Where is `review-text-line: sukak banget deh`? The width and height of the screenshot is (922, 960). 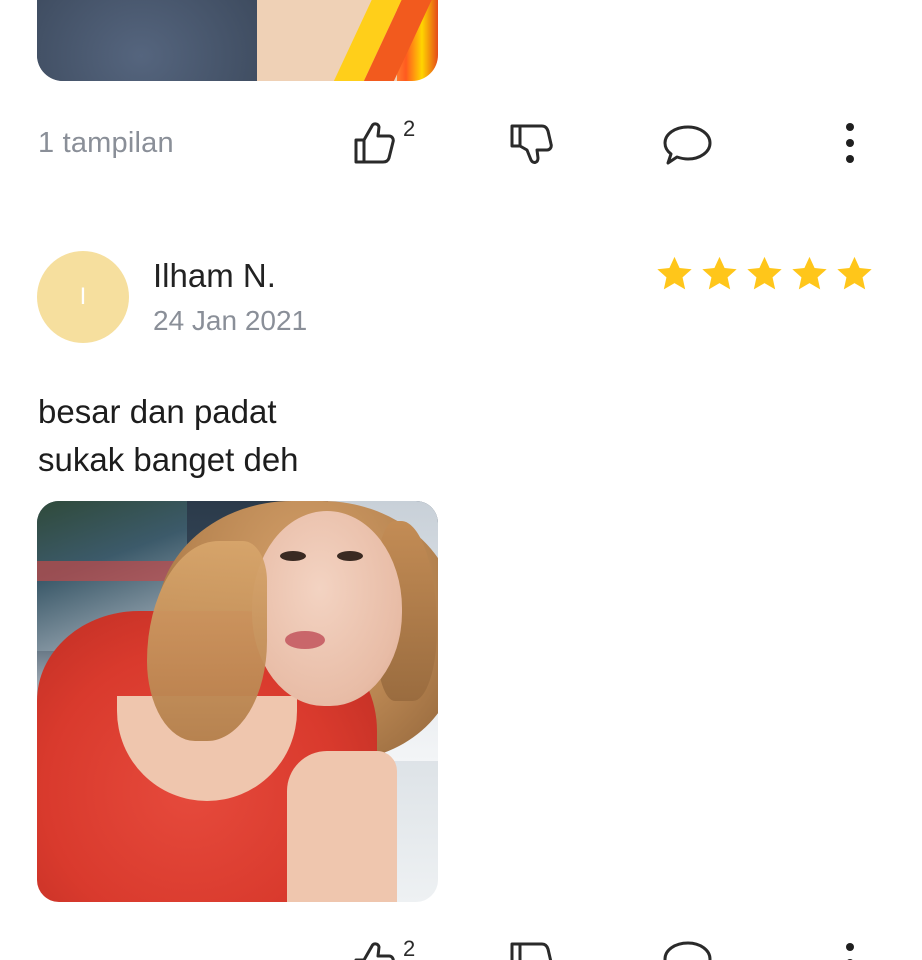 review-text-line: sukak banget deh is located at coordinates (168, 459).